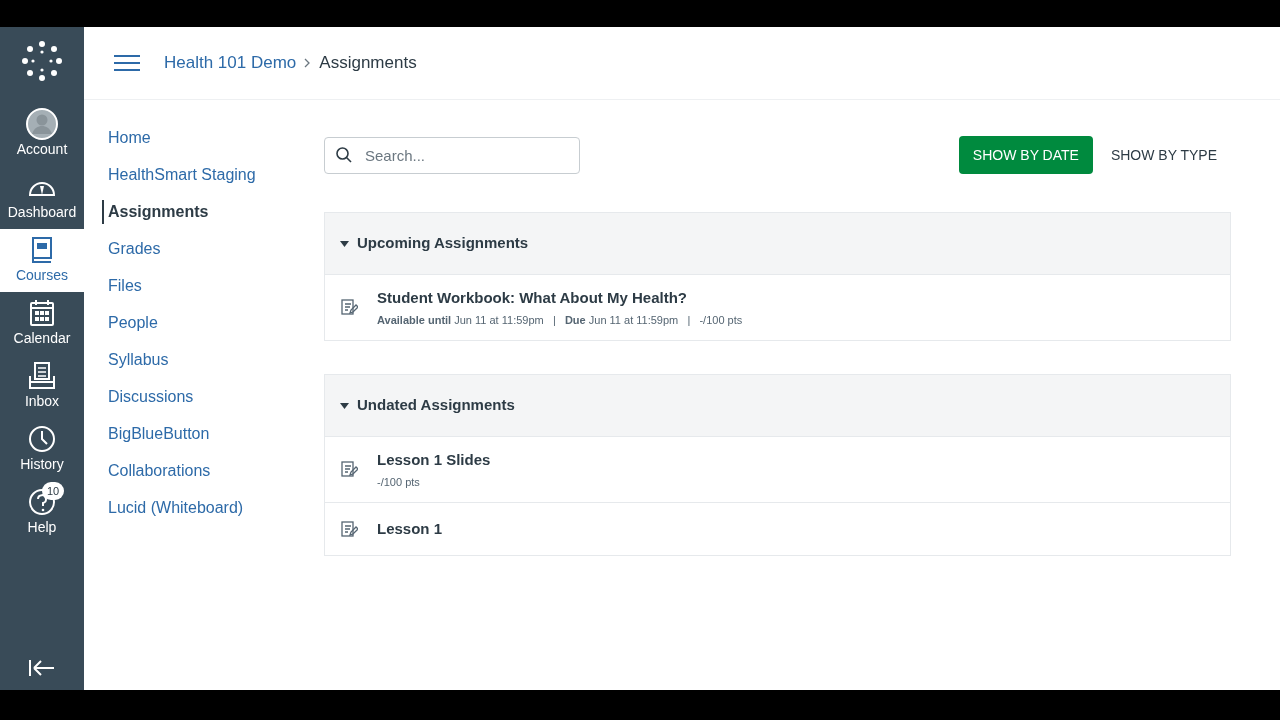 The height and width of the screenshot is (720, 1280). I want to click on breadcrumb-current: Assignments, so click(368, 63).